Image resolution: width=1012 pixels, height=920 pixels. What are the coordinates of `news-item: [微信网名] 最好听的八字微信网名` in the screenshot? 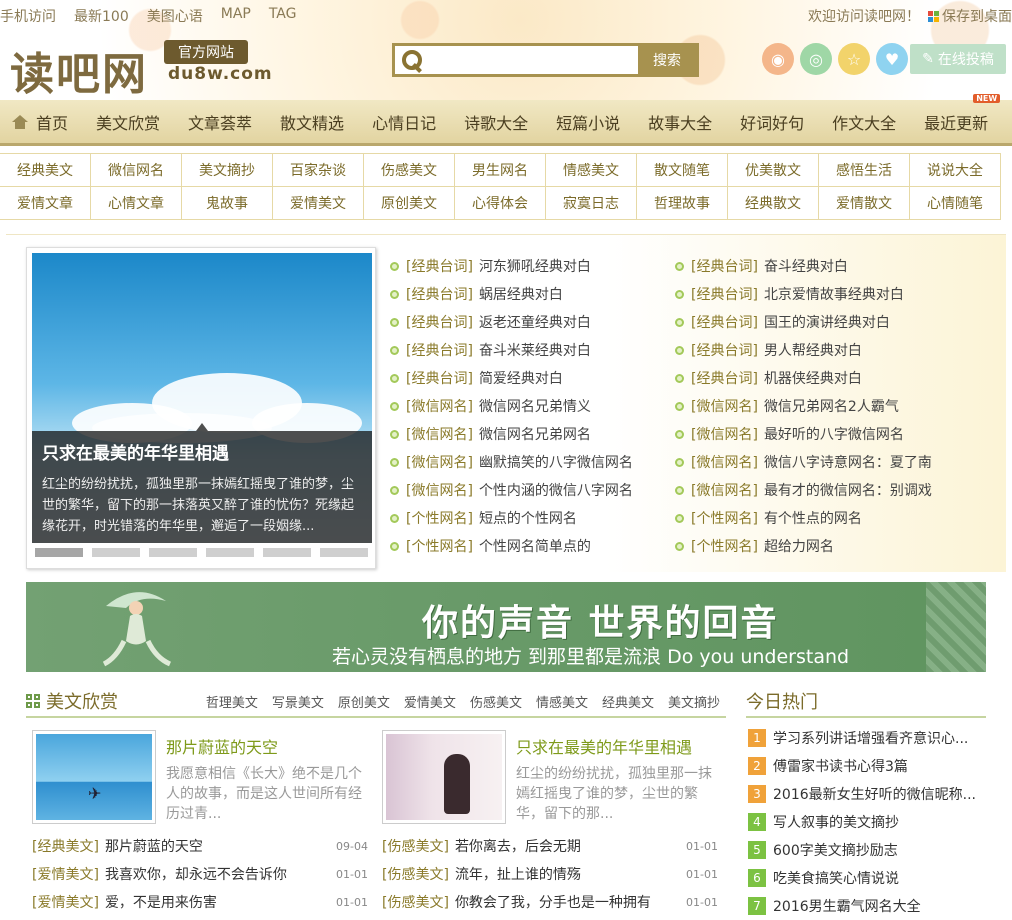 It's located at (803, 434).